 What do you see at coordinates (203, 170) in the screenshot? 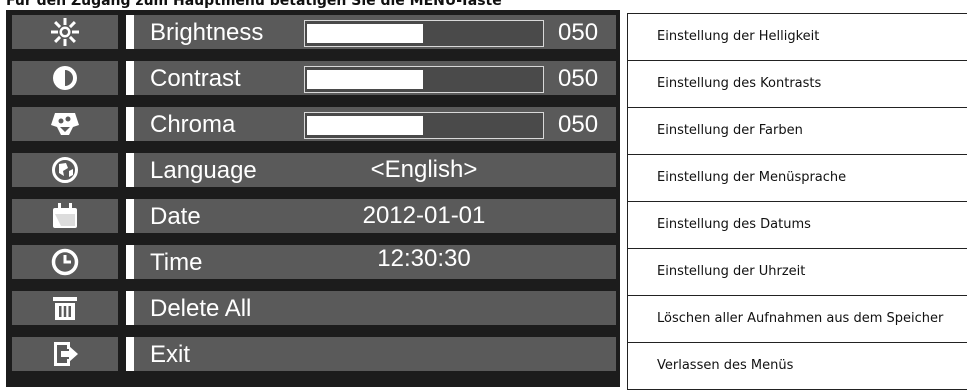
I see `language-label: Language` at bounding box center [203, 170].